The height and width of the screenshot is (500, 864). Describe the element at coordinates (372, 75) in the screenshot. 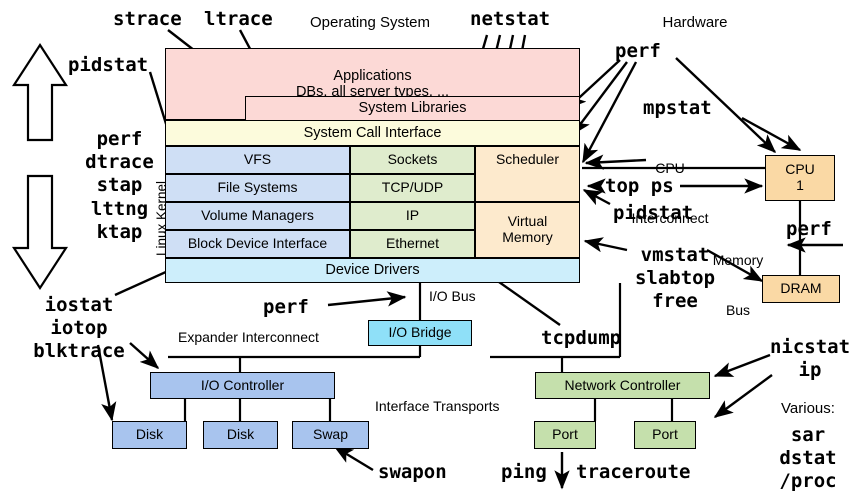

I see `applications-title: Applications` at that location.